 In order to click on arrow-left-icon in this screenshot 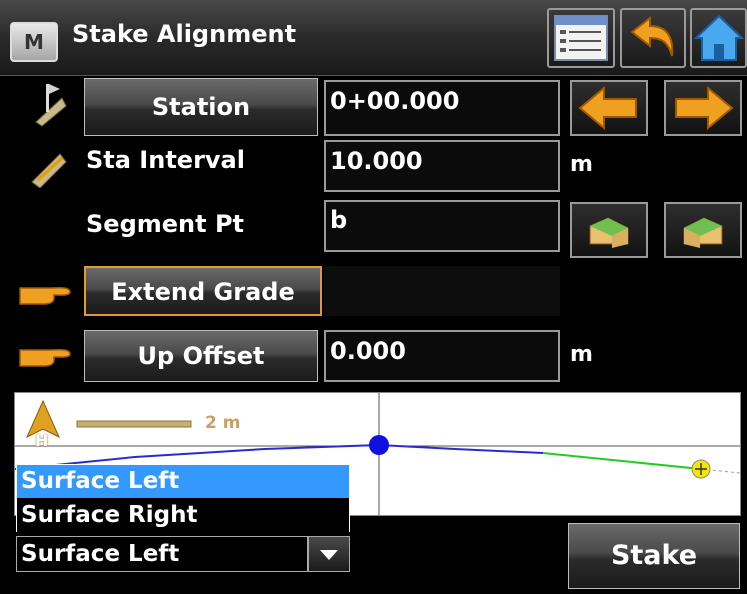, I will do `click(607, 108)`.